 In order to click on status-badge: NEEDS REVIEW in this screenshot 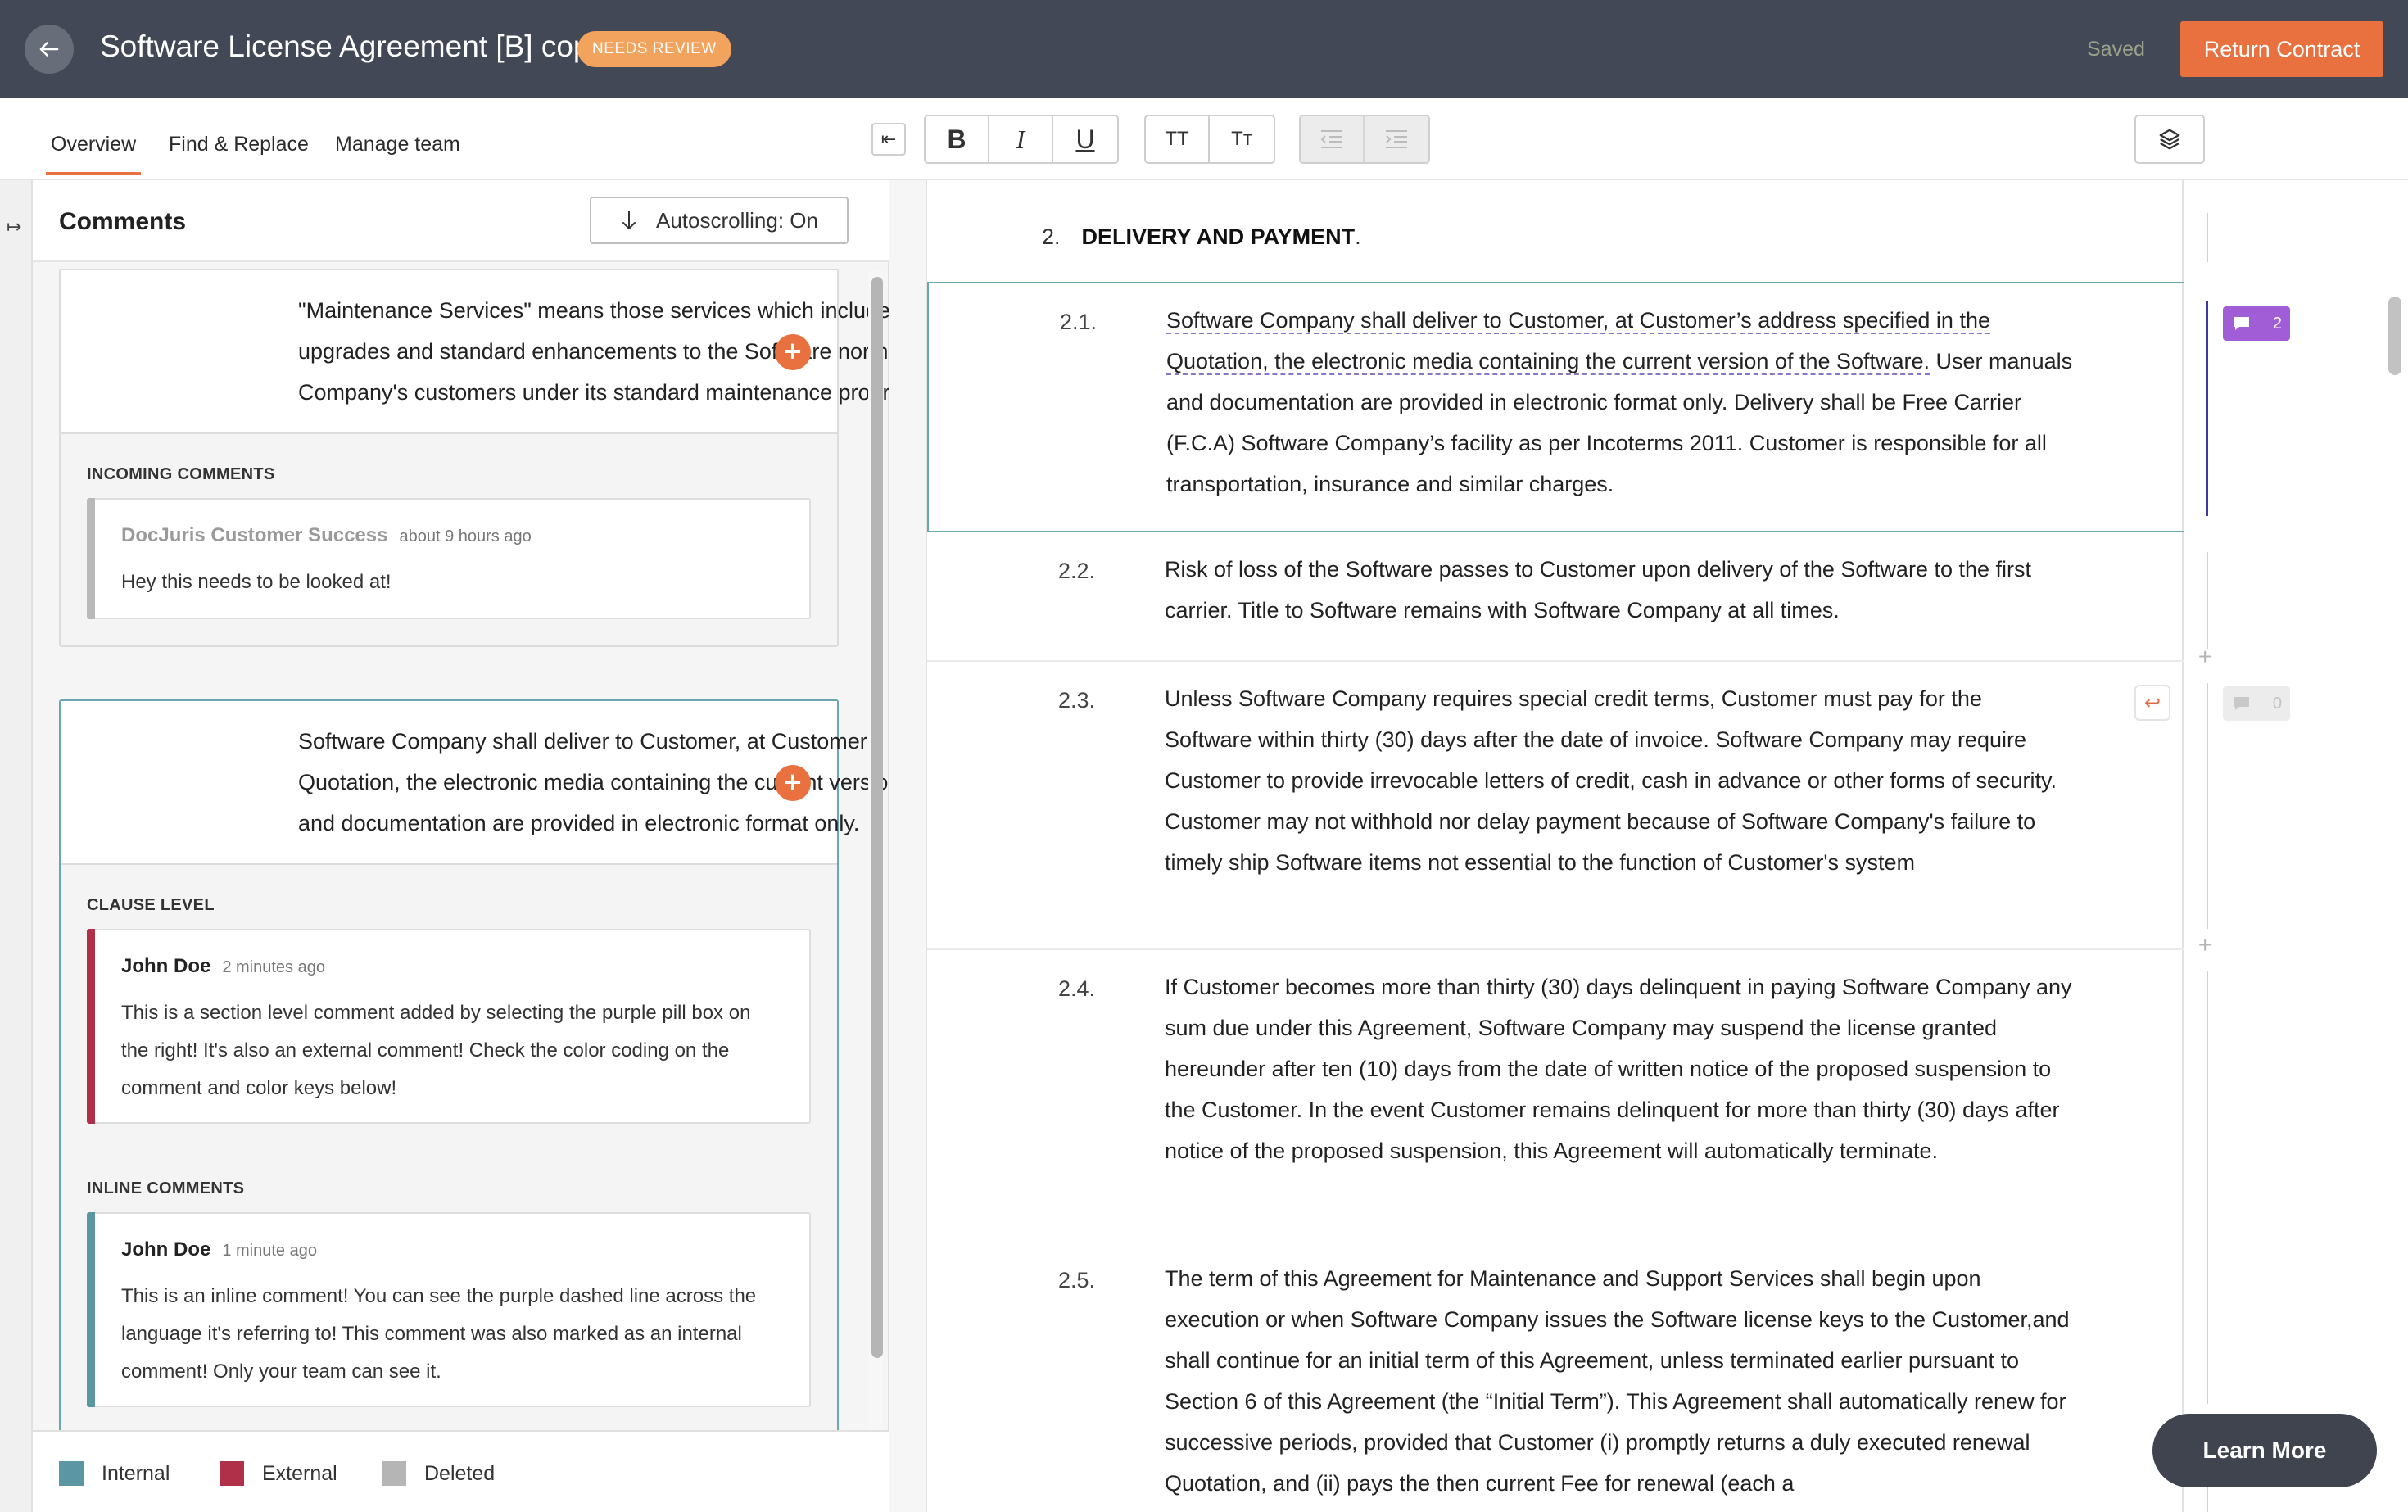, I will do `click(654, 49)`.